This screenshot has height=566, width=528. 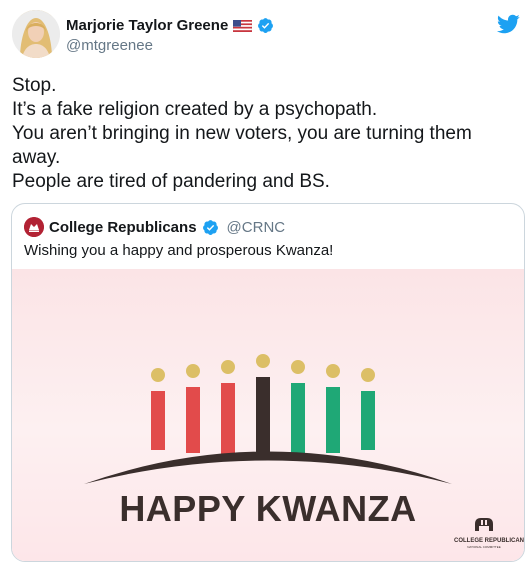 I want to click on quoted-header: College Republicans @CRNC, so click(x=154, y=227).